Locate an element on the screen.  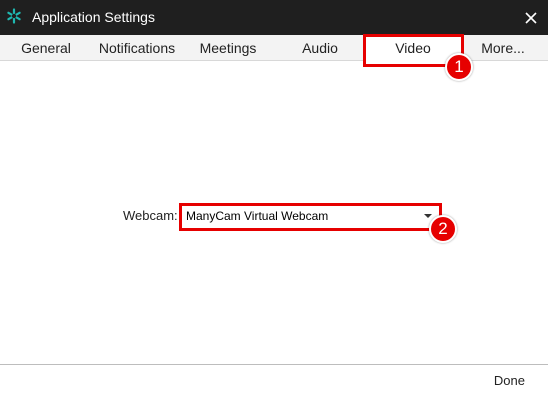
done-button: Done is located at coordinates (509, 381).